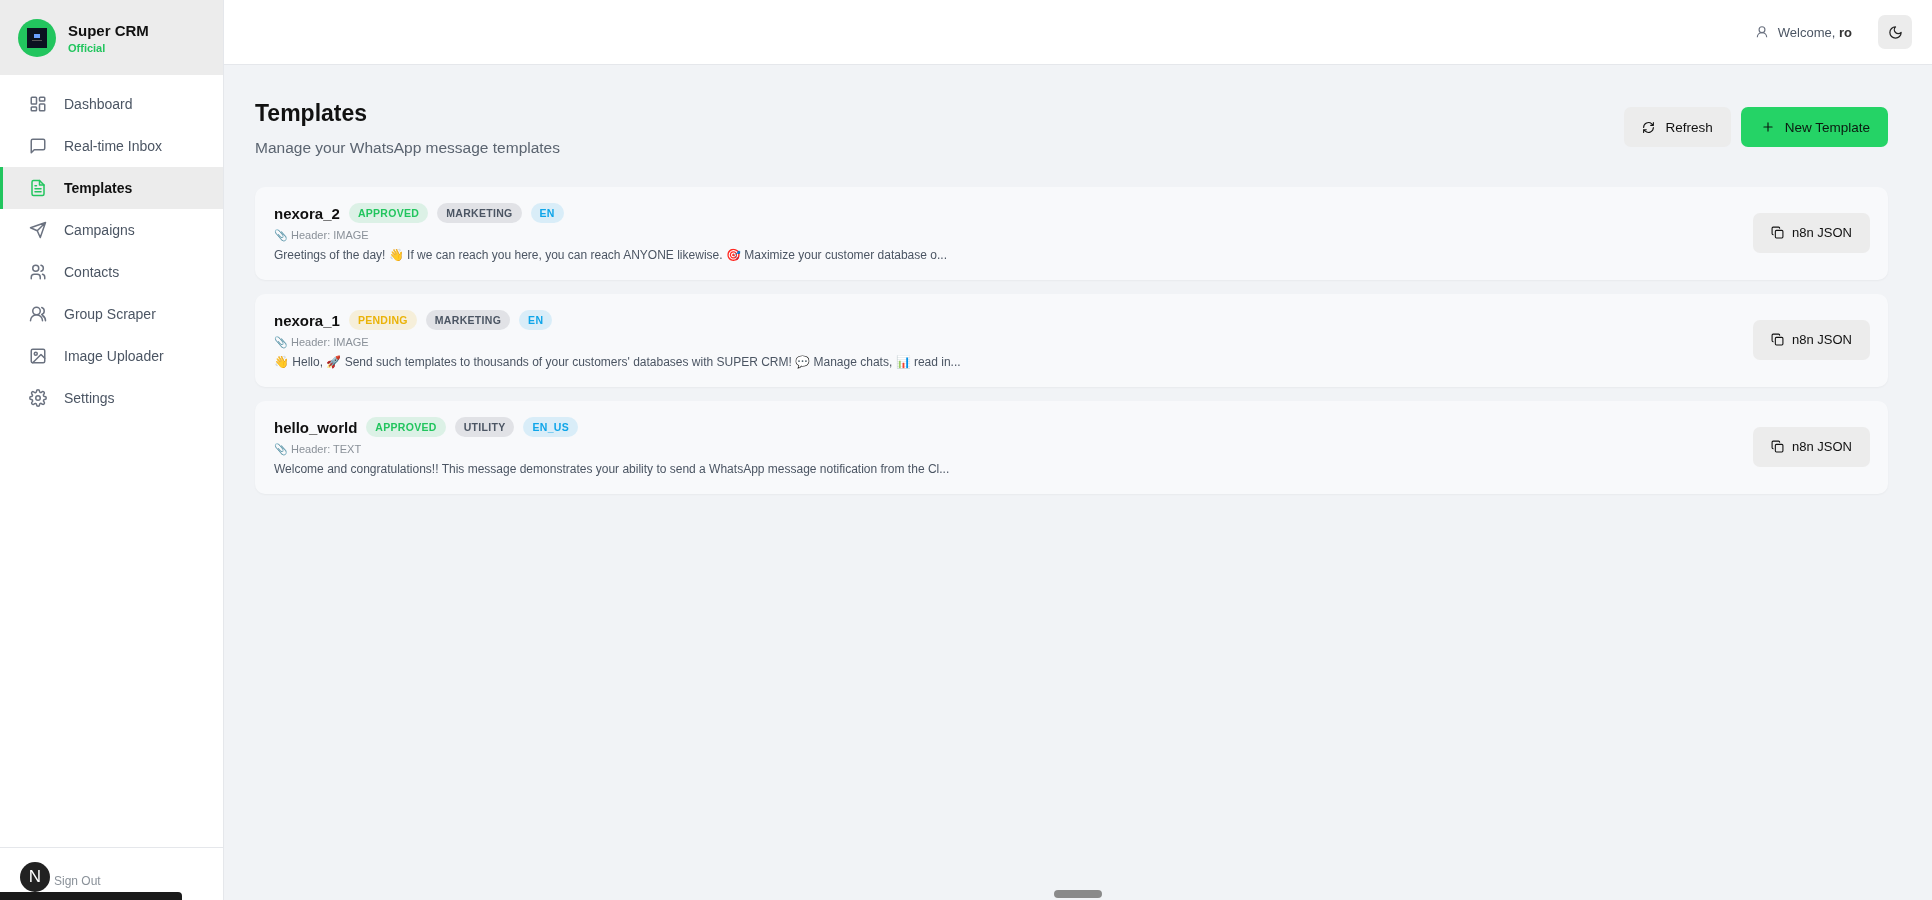  Describe the element at coordinates (38, 230) in the screenshot. I see `paper-plane-icon` at that location.